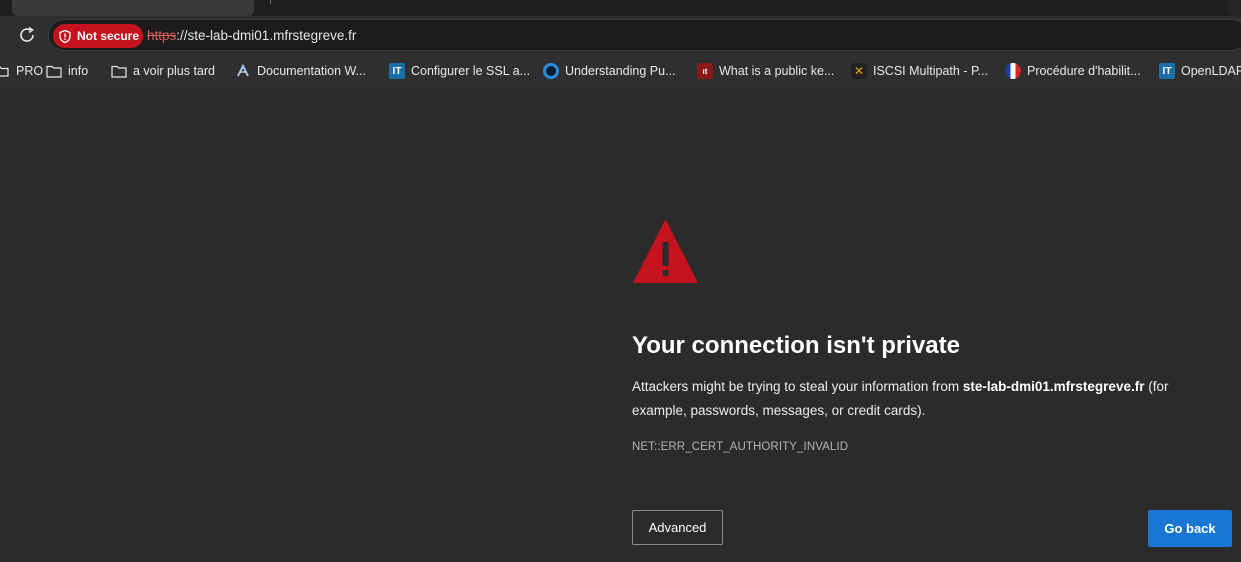 Image resolution: width=1241 pixels, height=562 pixels. I want to click on reload-icon, so click(27, 35).